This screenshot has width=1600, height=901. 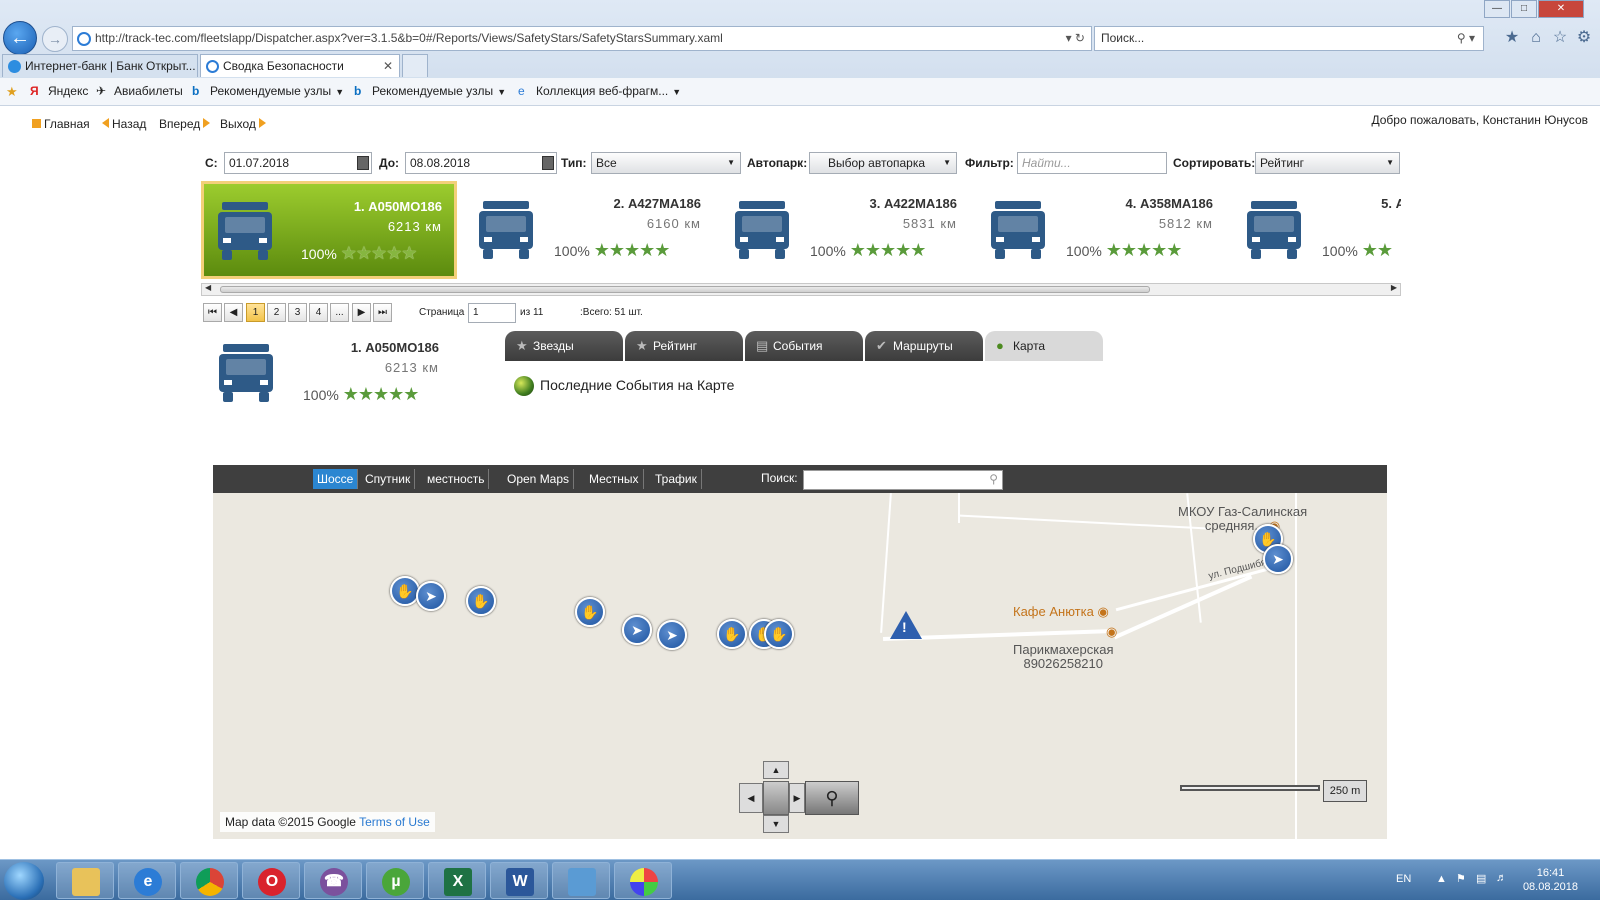 I want to click on pan-center-icon, so click(x=776, y=798).